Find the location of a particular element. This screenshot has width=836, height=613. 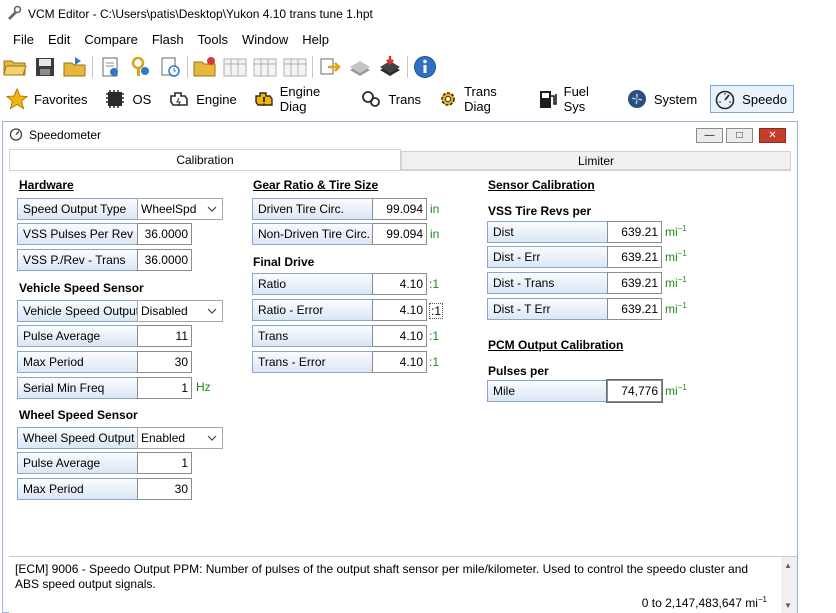

module-label: Fuel Sys is located at coordinates (576, 99).